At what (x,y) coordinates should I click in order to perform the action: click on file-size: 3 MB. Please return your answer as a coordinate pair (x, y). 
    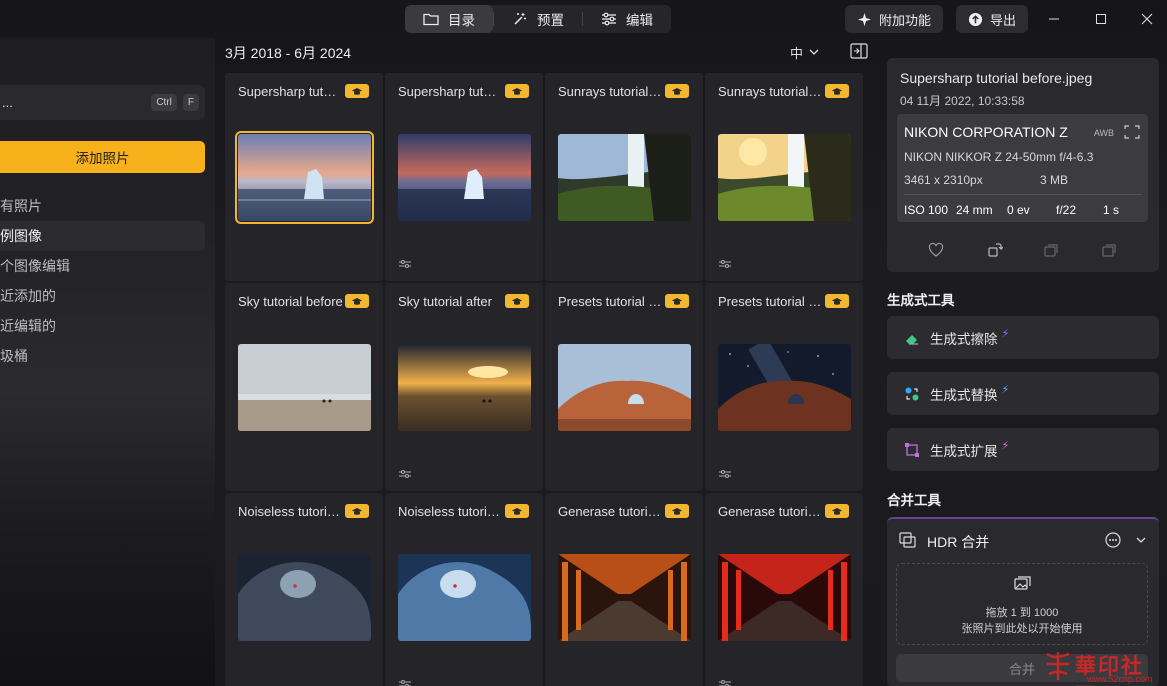
    Looking at the image, I should click on (1054, 180).